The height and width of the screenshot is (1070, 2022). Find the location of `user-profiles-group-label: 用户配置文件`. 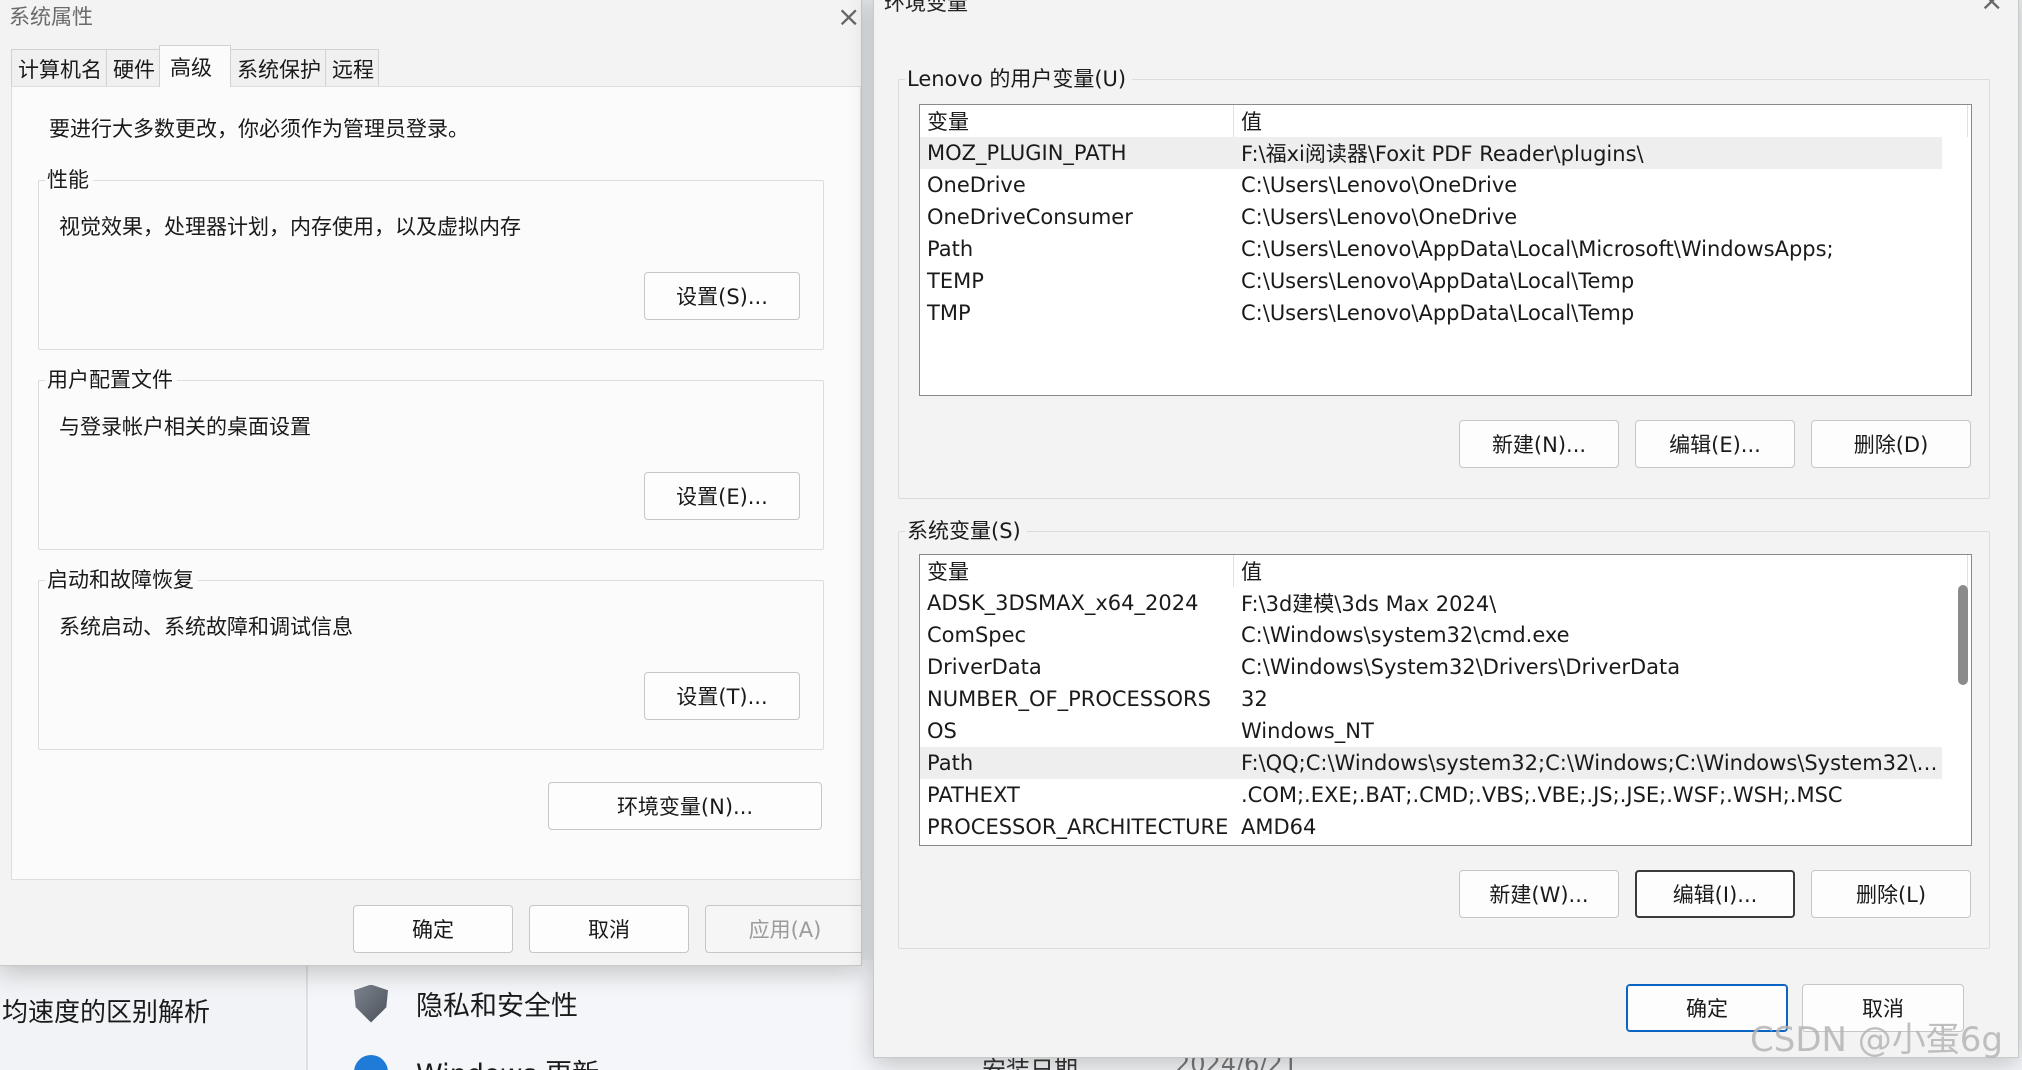

user-profiles-group-label: 用户配置文件 is located at coordinates (111, 379).